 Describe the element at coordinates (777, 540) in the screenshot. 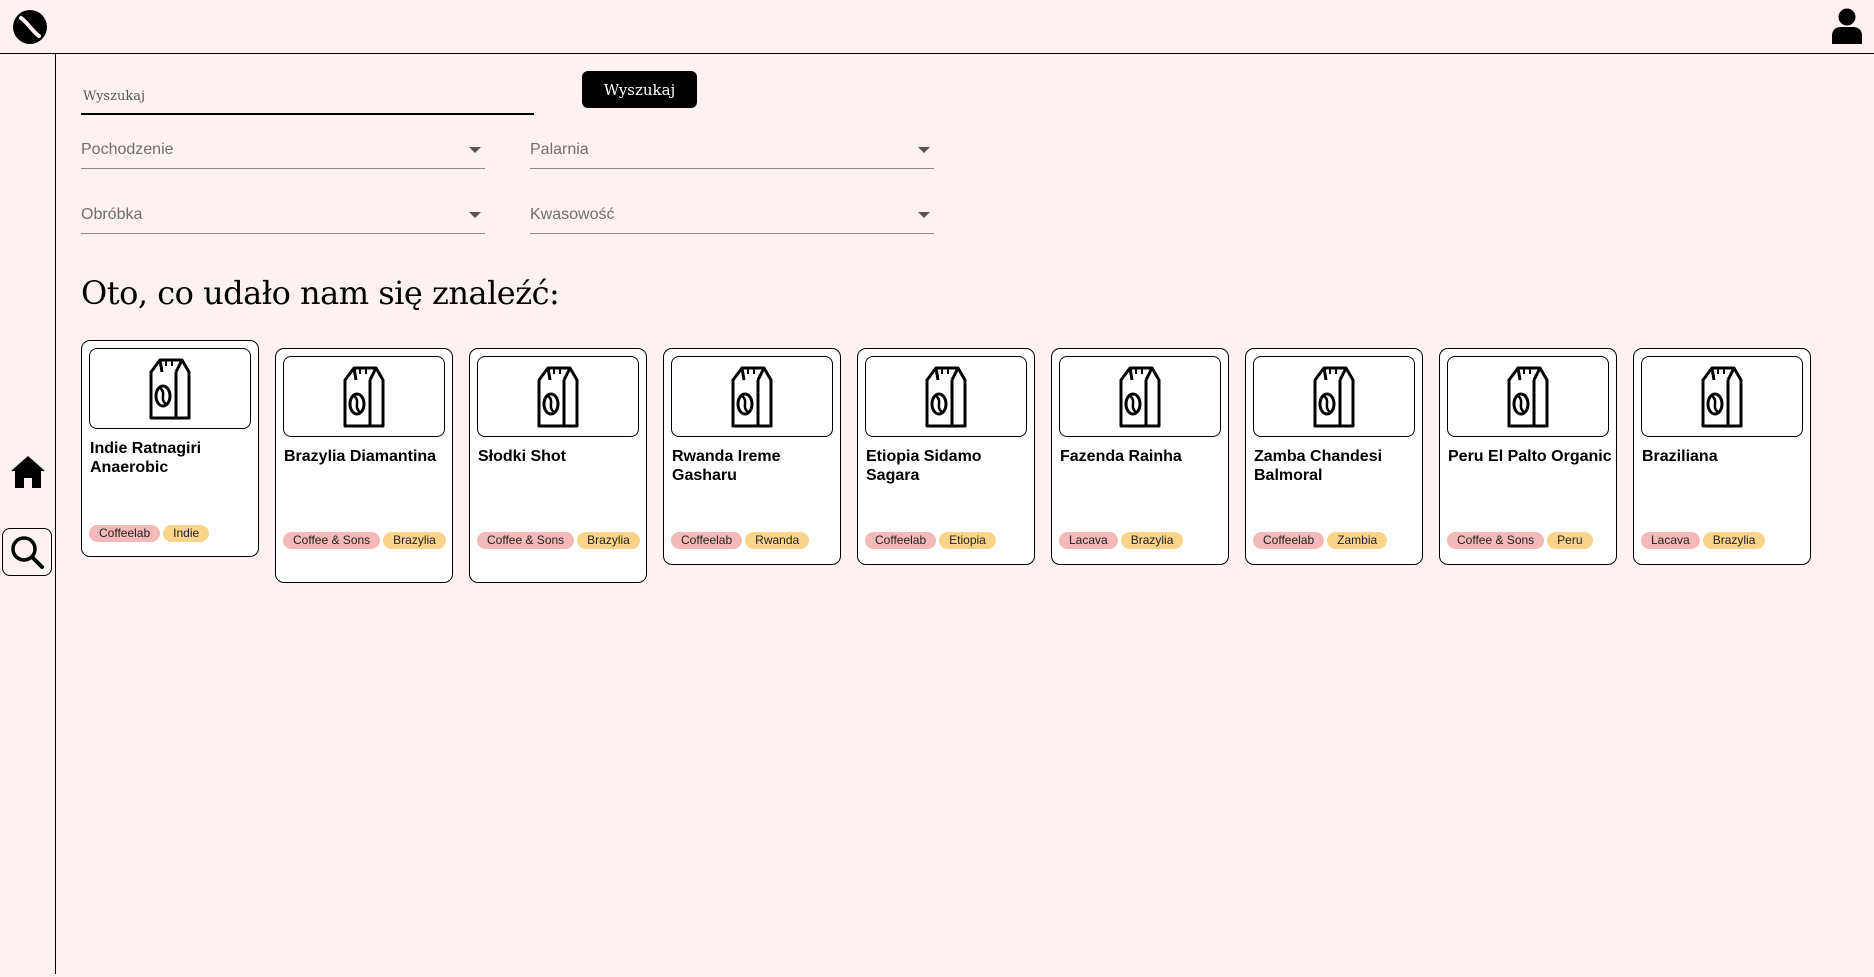

I see `origin-tag: Rwanda` at that location.